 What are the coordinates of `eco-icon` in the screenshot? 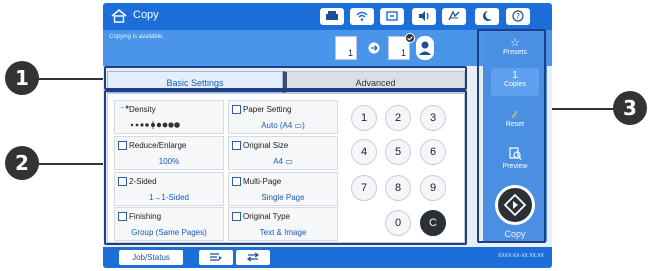 It's located at (454, 15).